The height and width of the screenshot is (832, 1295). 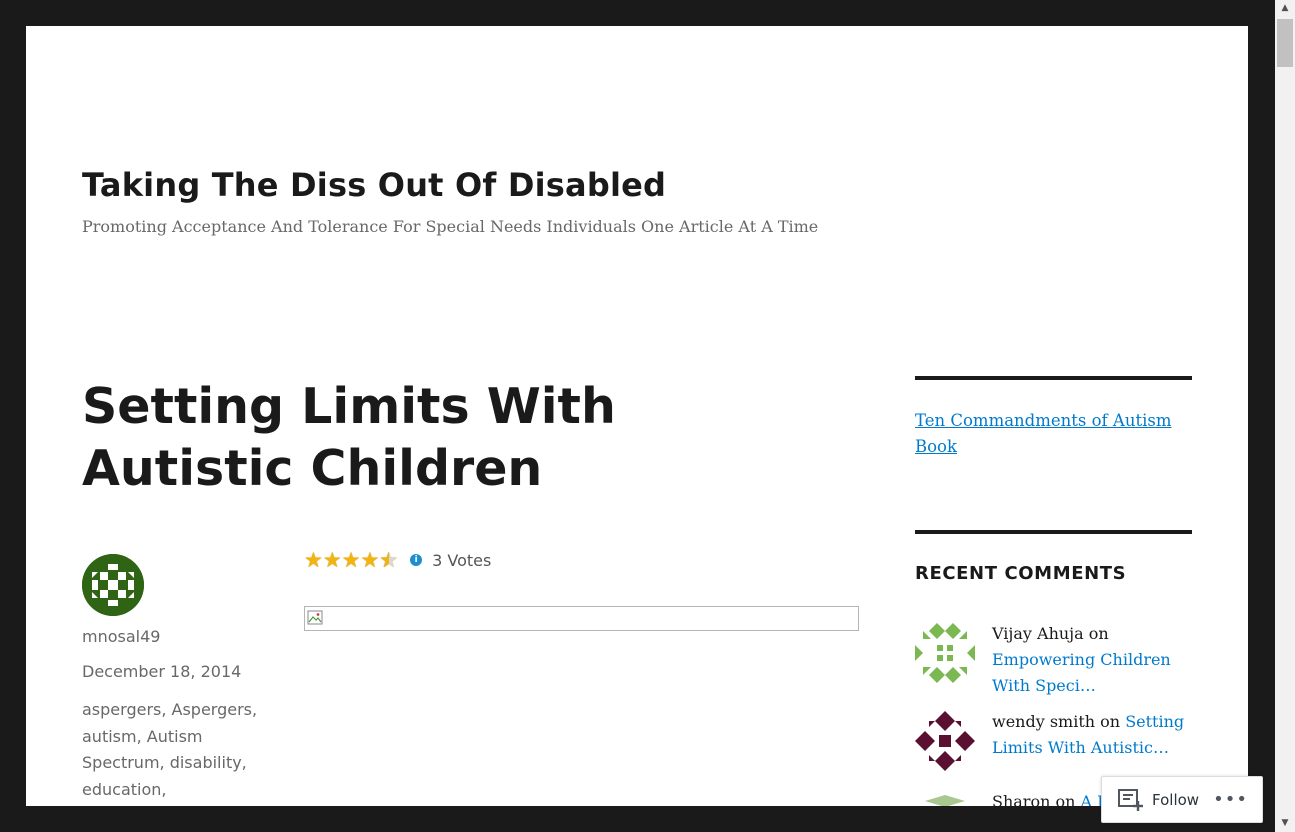 What do you see at coordinates (1285, 823) in the screenshot?
I see `scroll-down-arrow-icon: ▼` at bounding box center [1285, 823].